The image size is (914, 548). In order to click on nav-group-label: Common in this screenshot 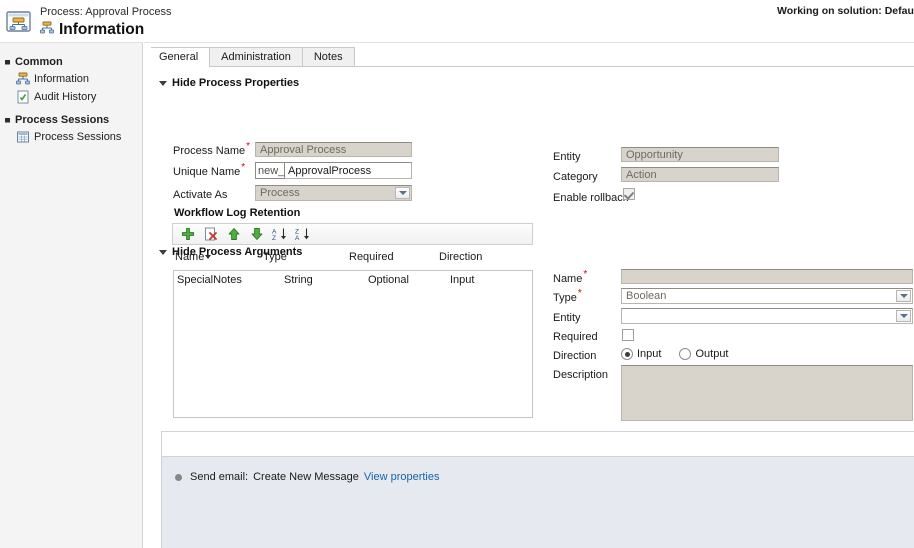, I will do `click(39, 62)`.